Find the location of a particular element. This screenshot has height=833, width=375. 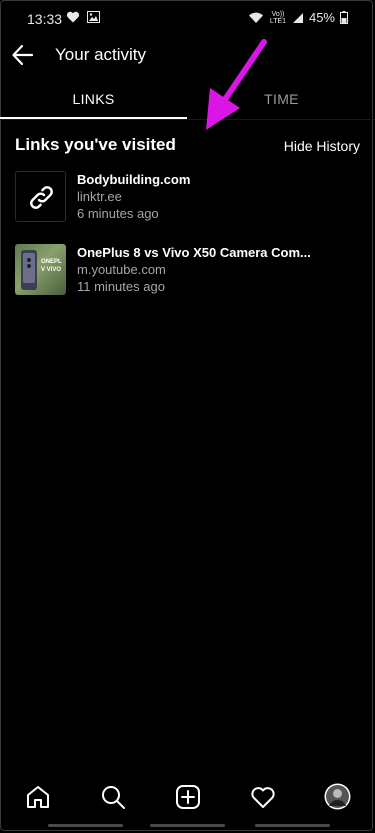

list-item: Bodybuilding.com linktr.ee 6 minutes ago is located at coordinates (187, 198).